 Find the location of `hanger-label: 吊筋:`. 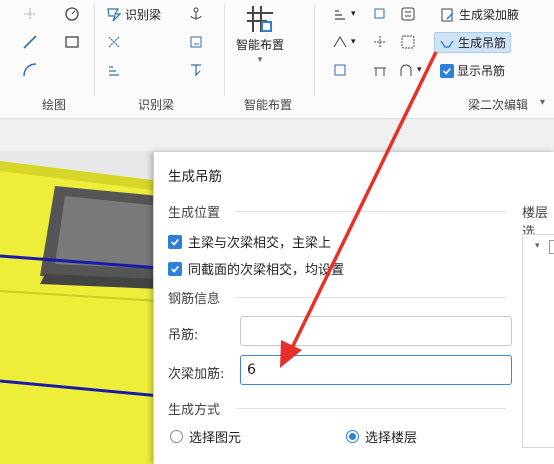

hanger-label: 吊筋: is located at coordinates (183, 335).